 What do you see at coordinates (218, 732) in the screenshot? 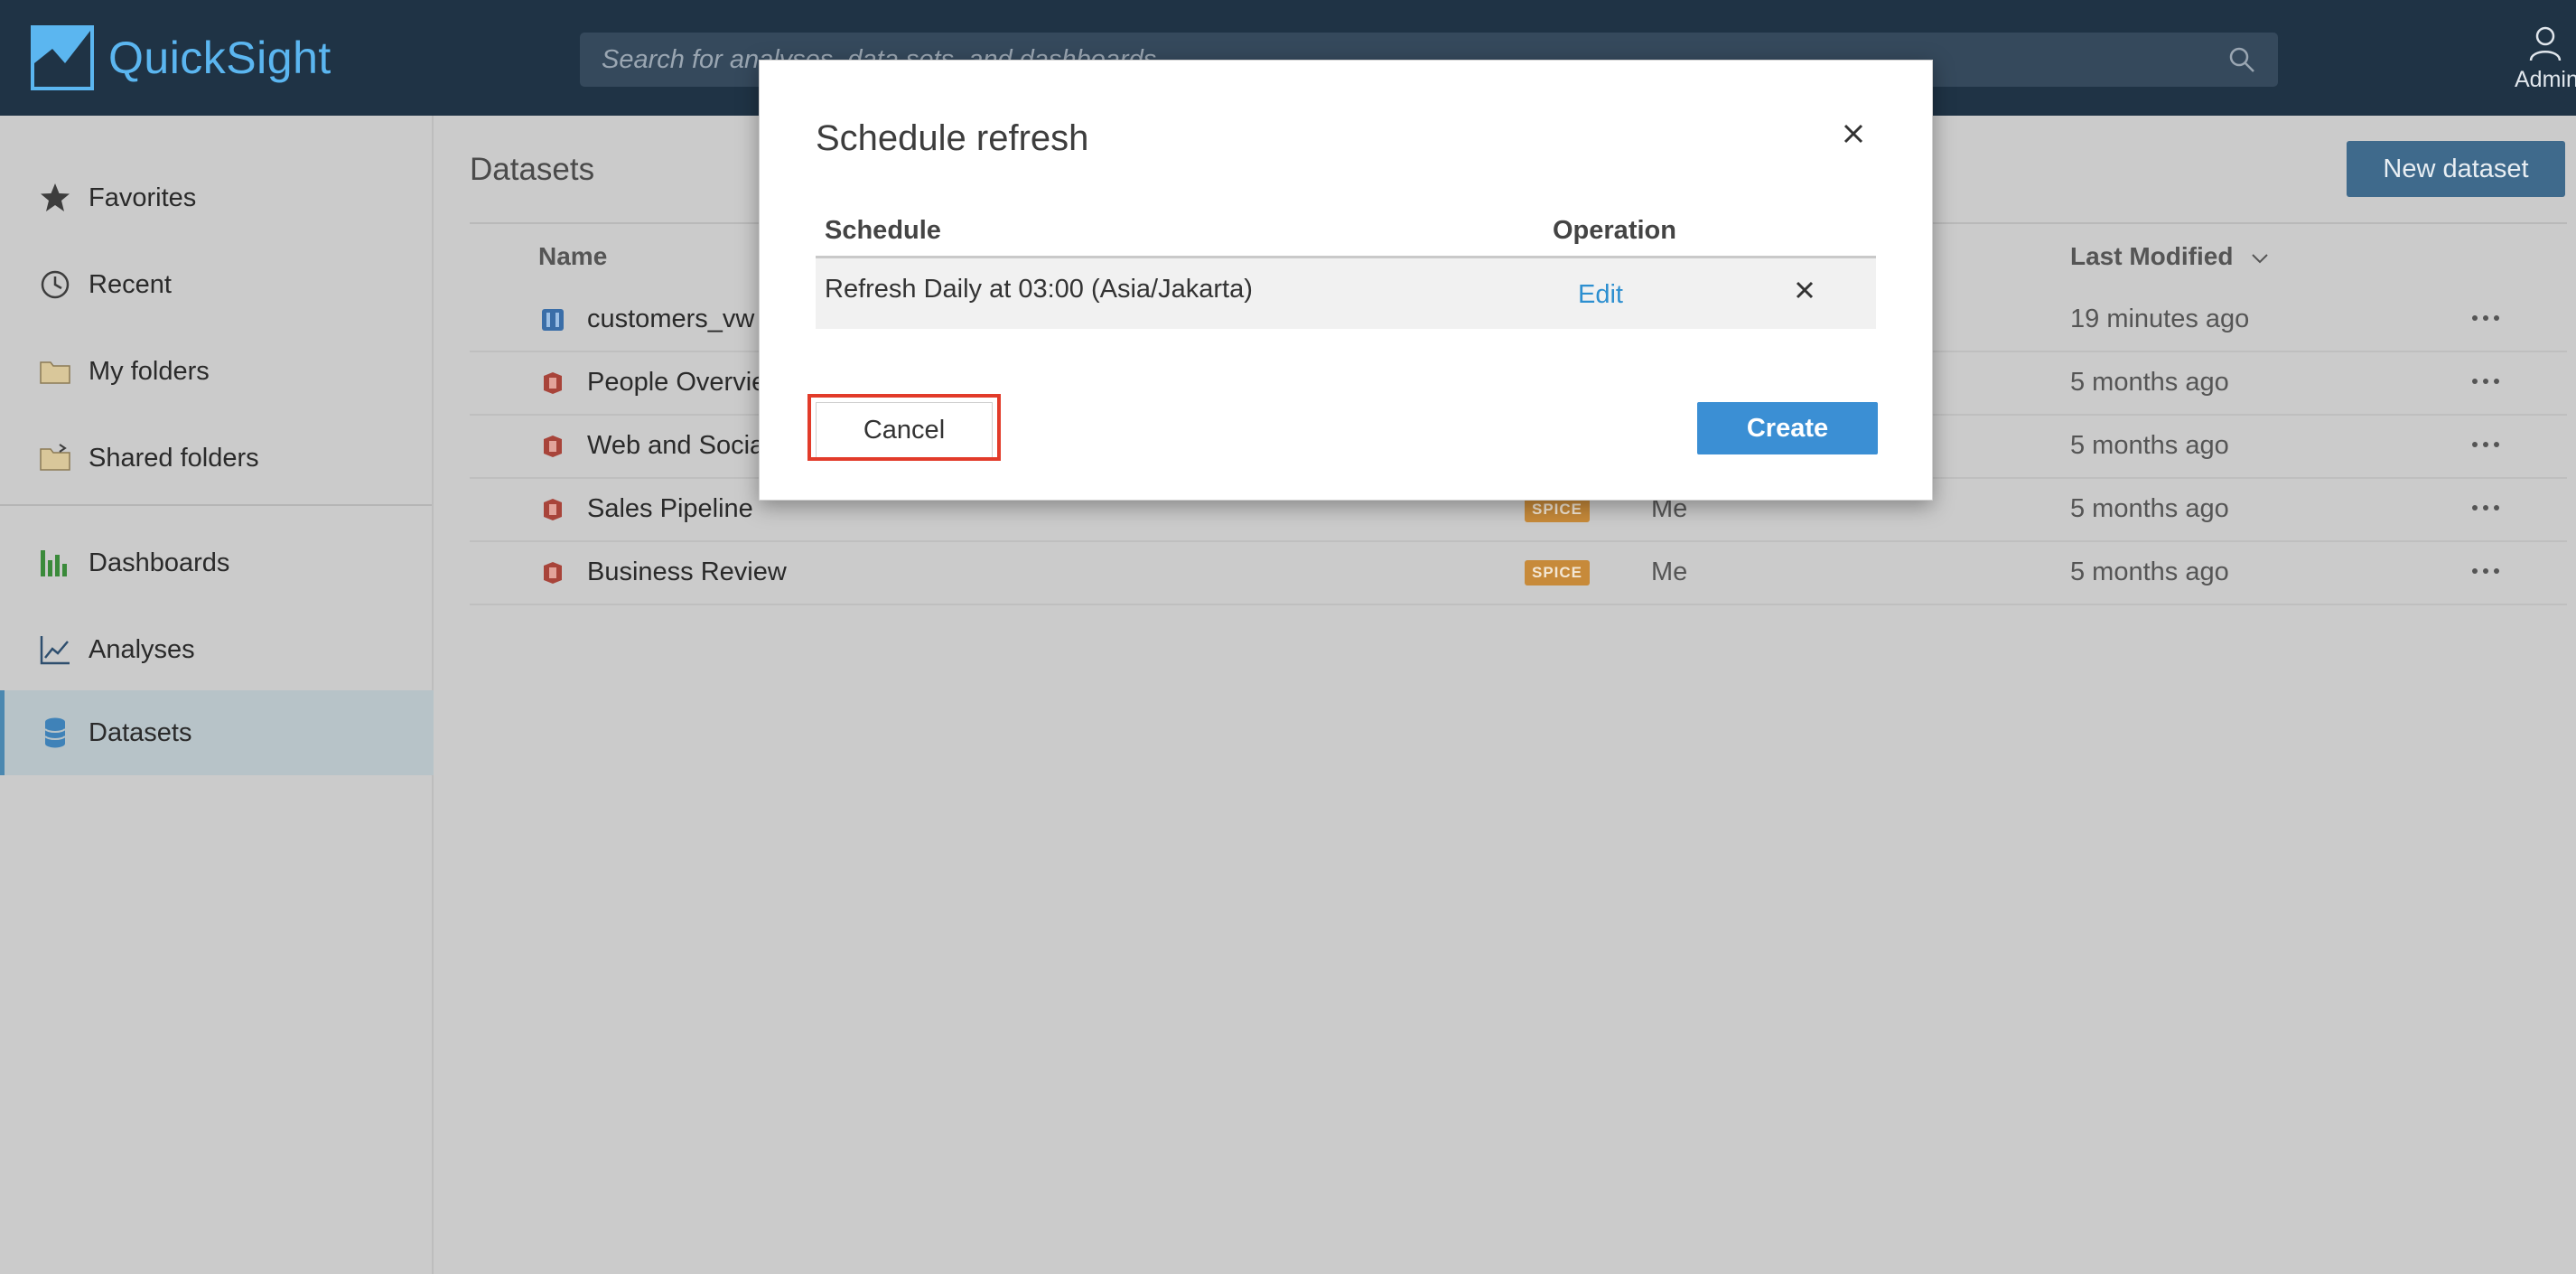
I see `sidebar-item-datasets: Datasets` at bounding box center [218, 732].